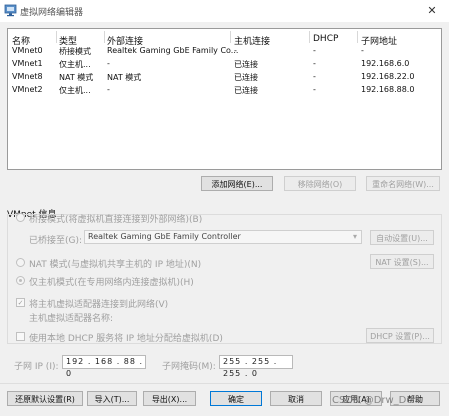 The height and width of the screenshot is (416, 449). I want to click on host-only-label: 仅主机模式(在专用网络内连接虚拟机)(H), so click(111, 283).